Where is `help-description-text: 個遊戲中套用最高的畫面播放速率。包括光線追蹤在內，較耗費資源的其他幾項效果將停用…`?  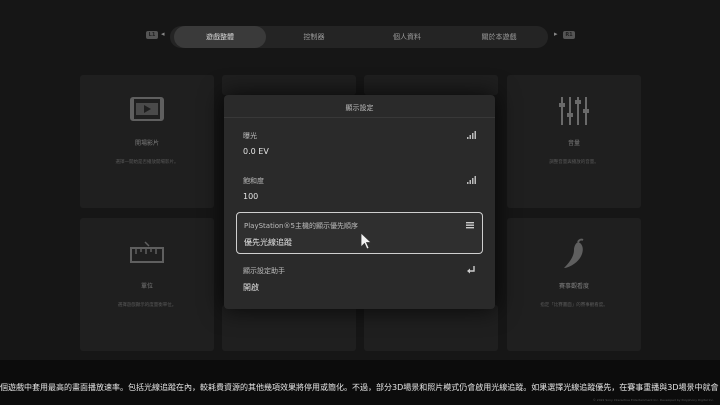
help-description-text: 個遊戲中套用最高的畫面播放速率。包括光線追蹤在內，較耗費資源的其他幾項效果將停用… is located at coordinates (359, 387).